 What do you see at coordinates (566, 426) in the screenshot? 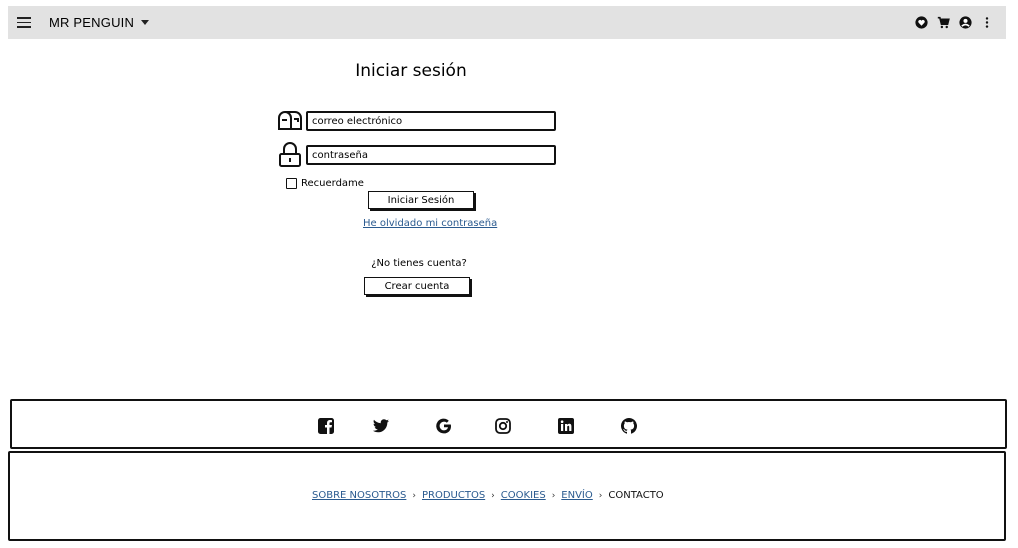
I see `linkedin-icon` at bounding box center [566, 426].